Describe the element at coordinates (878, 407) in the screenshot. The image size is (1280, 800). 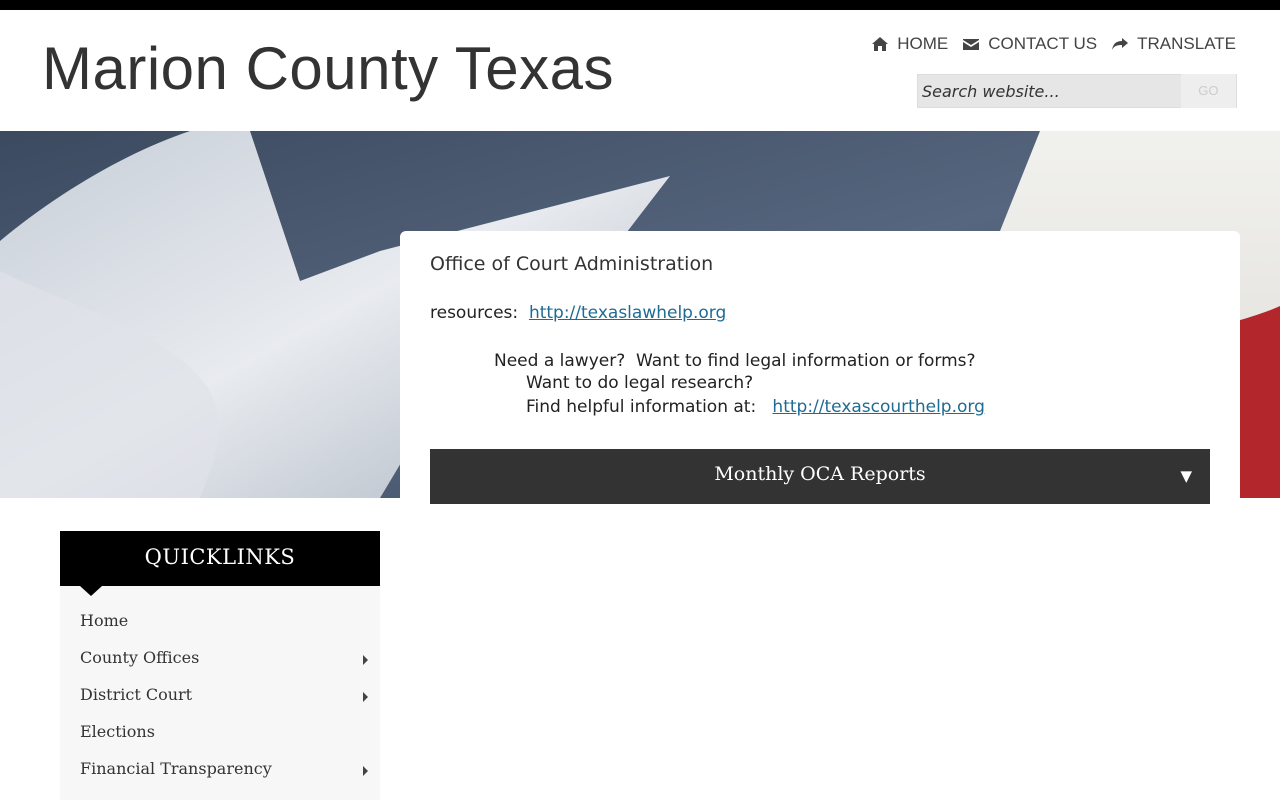
I see `texascourthelp-link: http://texascourthelp.org` at that location.